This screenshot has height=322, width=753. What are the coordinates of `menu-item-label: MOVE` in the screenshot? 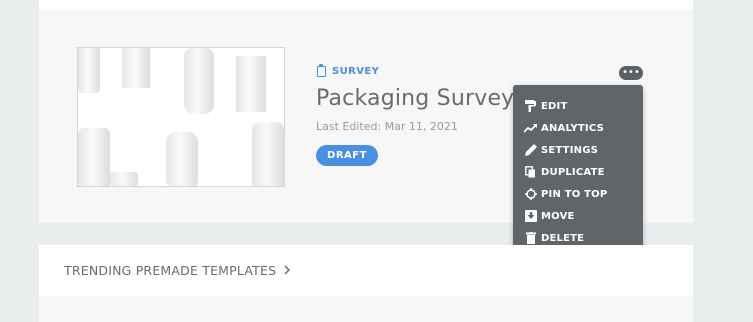 It's located at (558, 216).